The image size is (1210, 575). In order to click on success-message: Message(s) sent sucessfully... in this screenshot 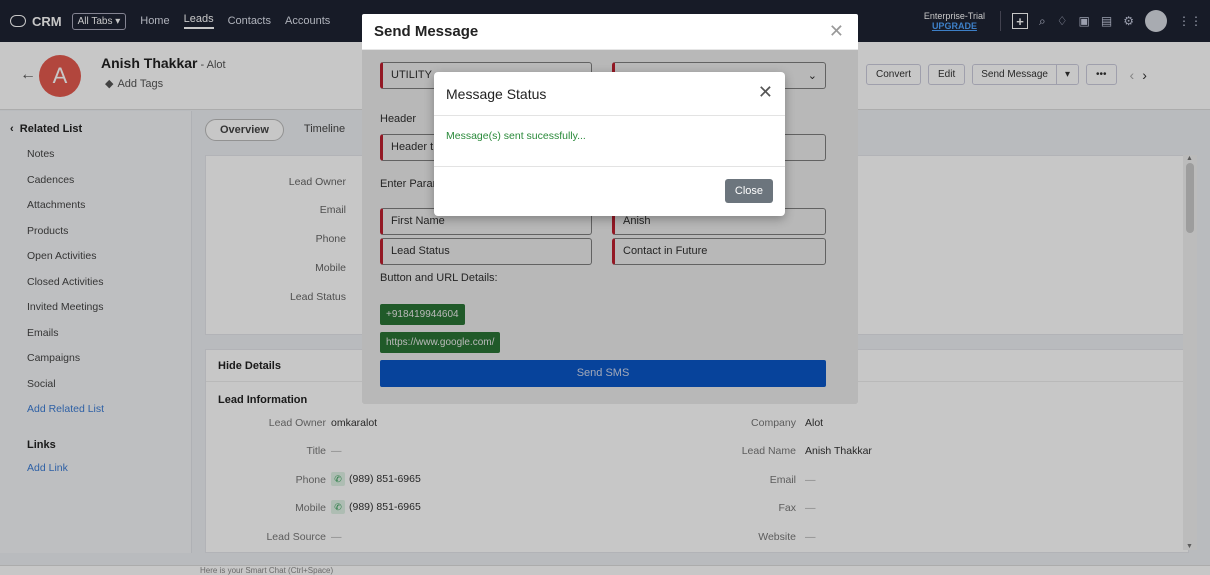, I will do `click(516, 136)`.